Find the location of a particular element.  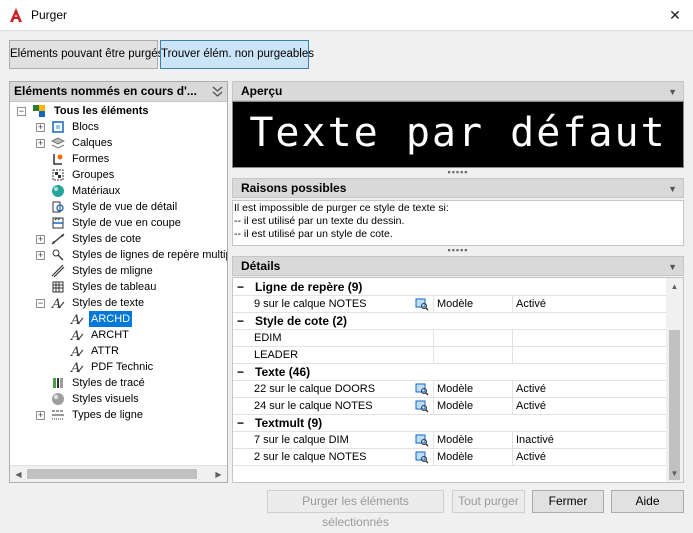

details-vertical-scrollbar: ▲ ▼ is located at coordinates (674, 380).